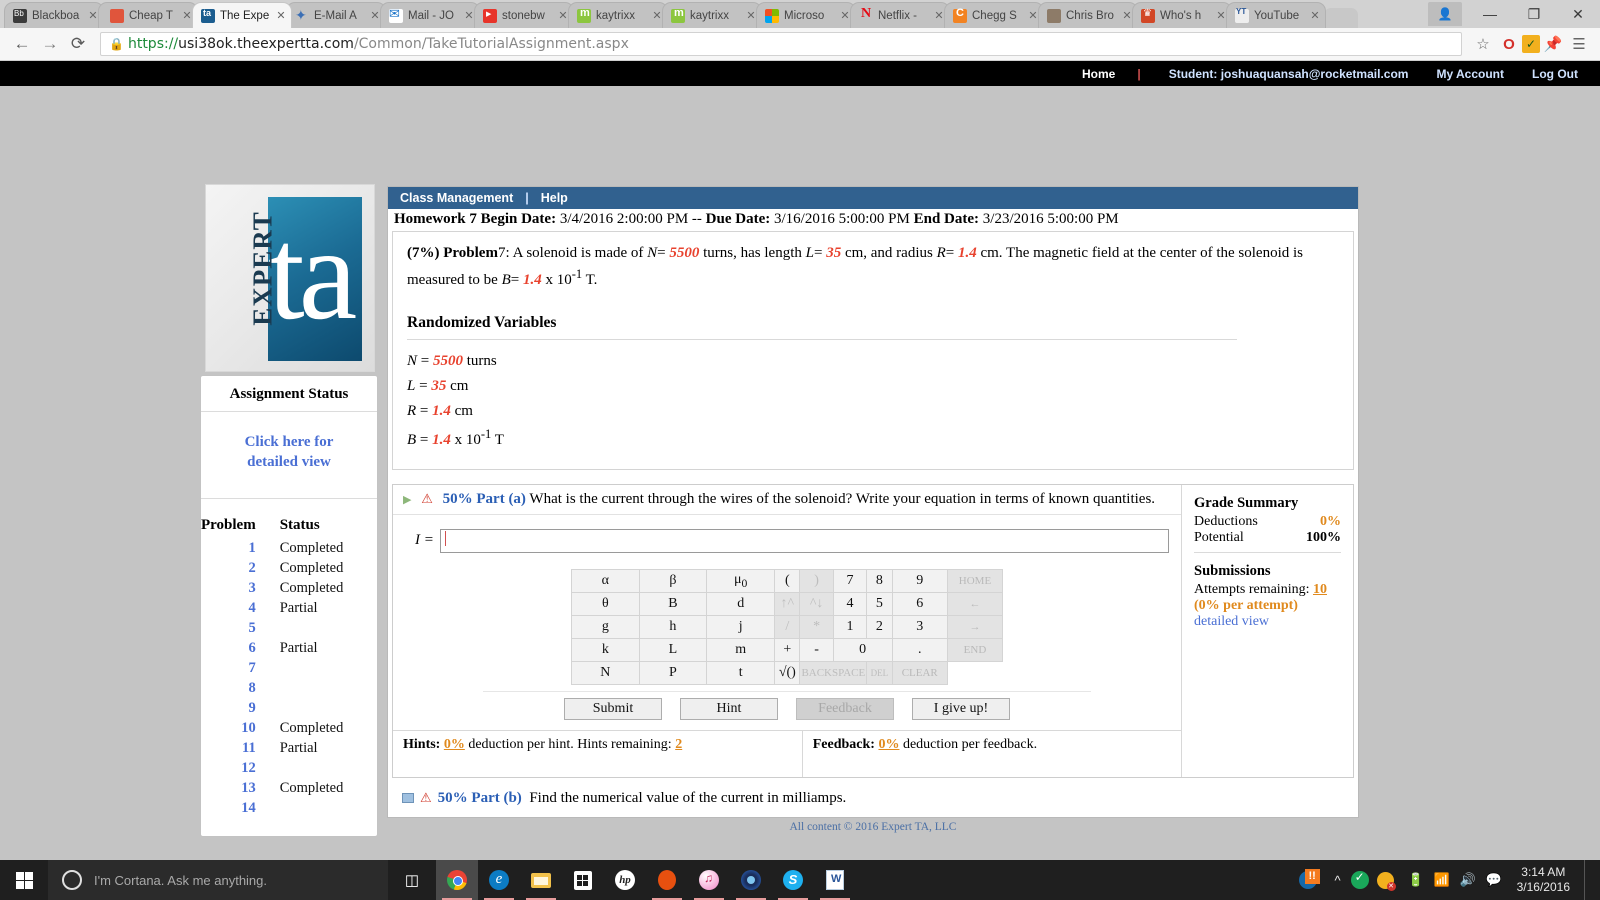 This screenshot has height=900, width=1600. Describe the element at coordinates (1341, 18) in the screenshot. I see `new-tab-button` at that location.